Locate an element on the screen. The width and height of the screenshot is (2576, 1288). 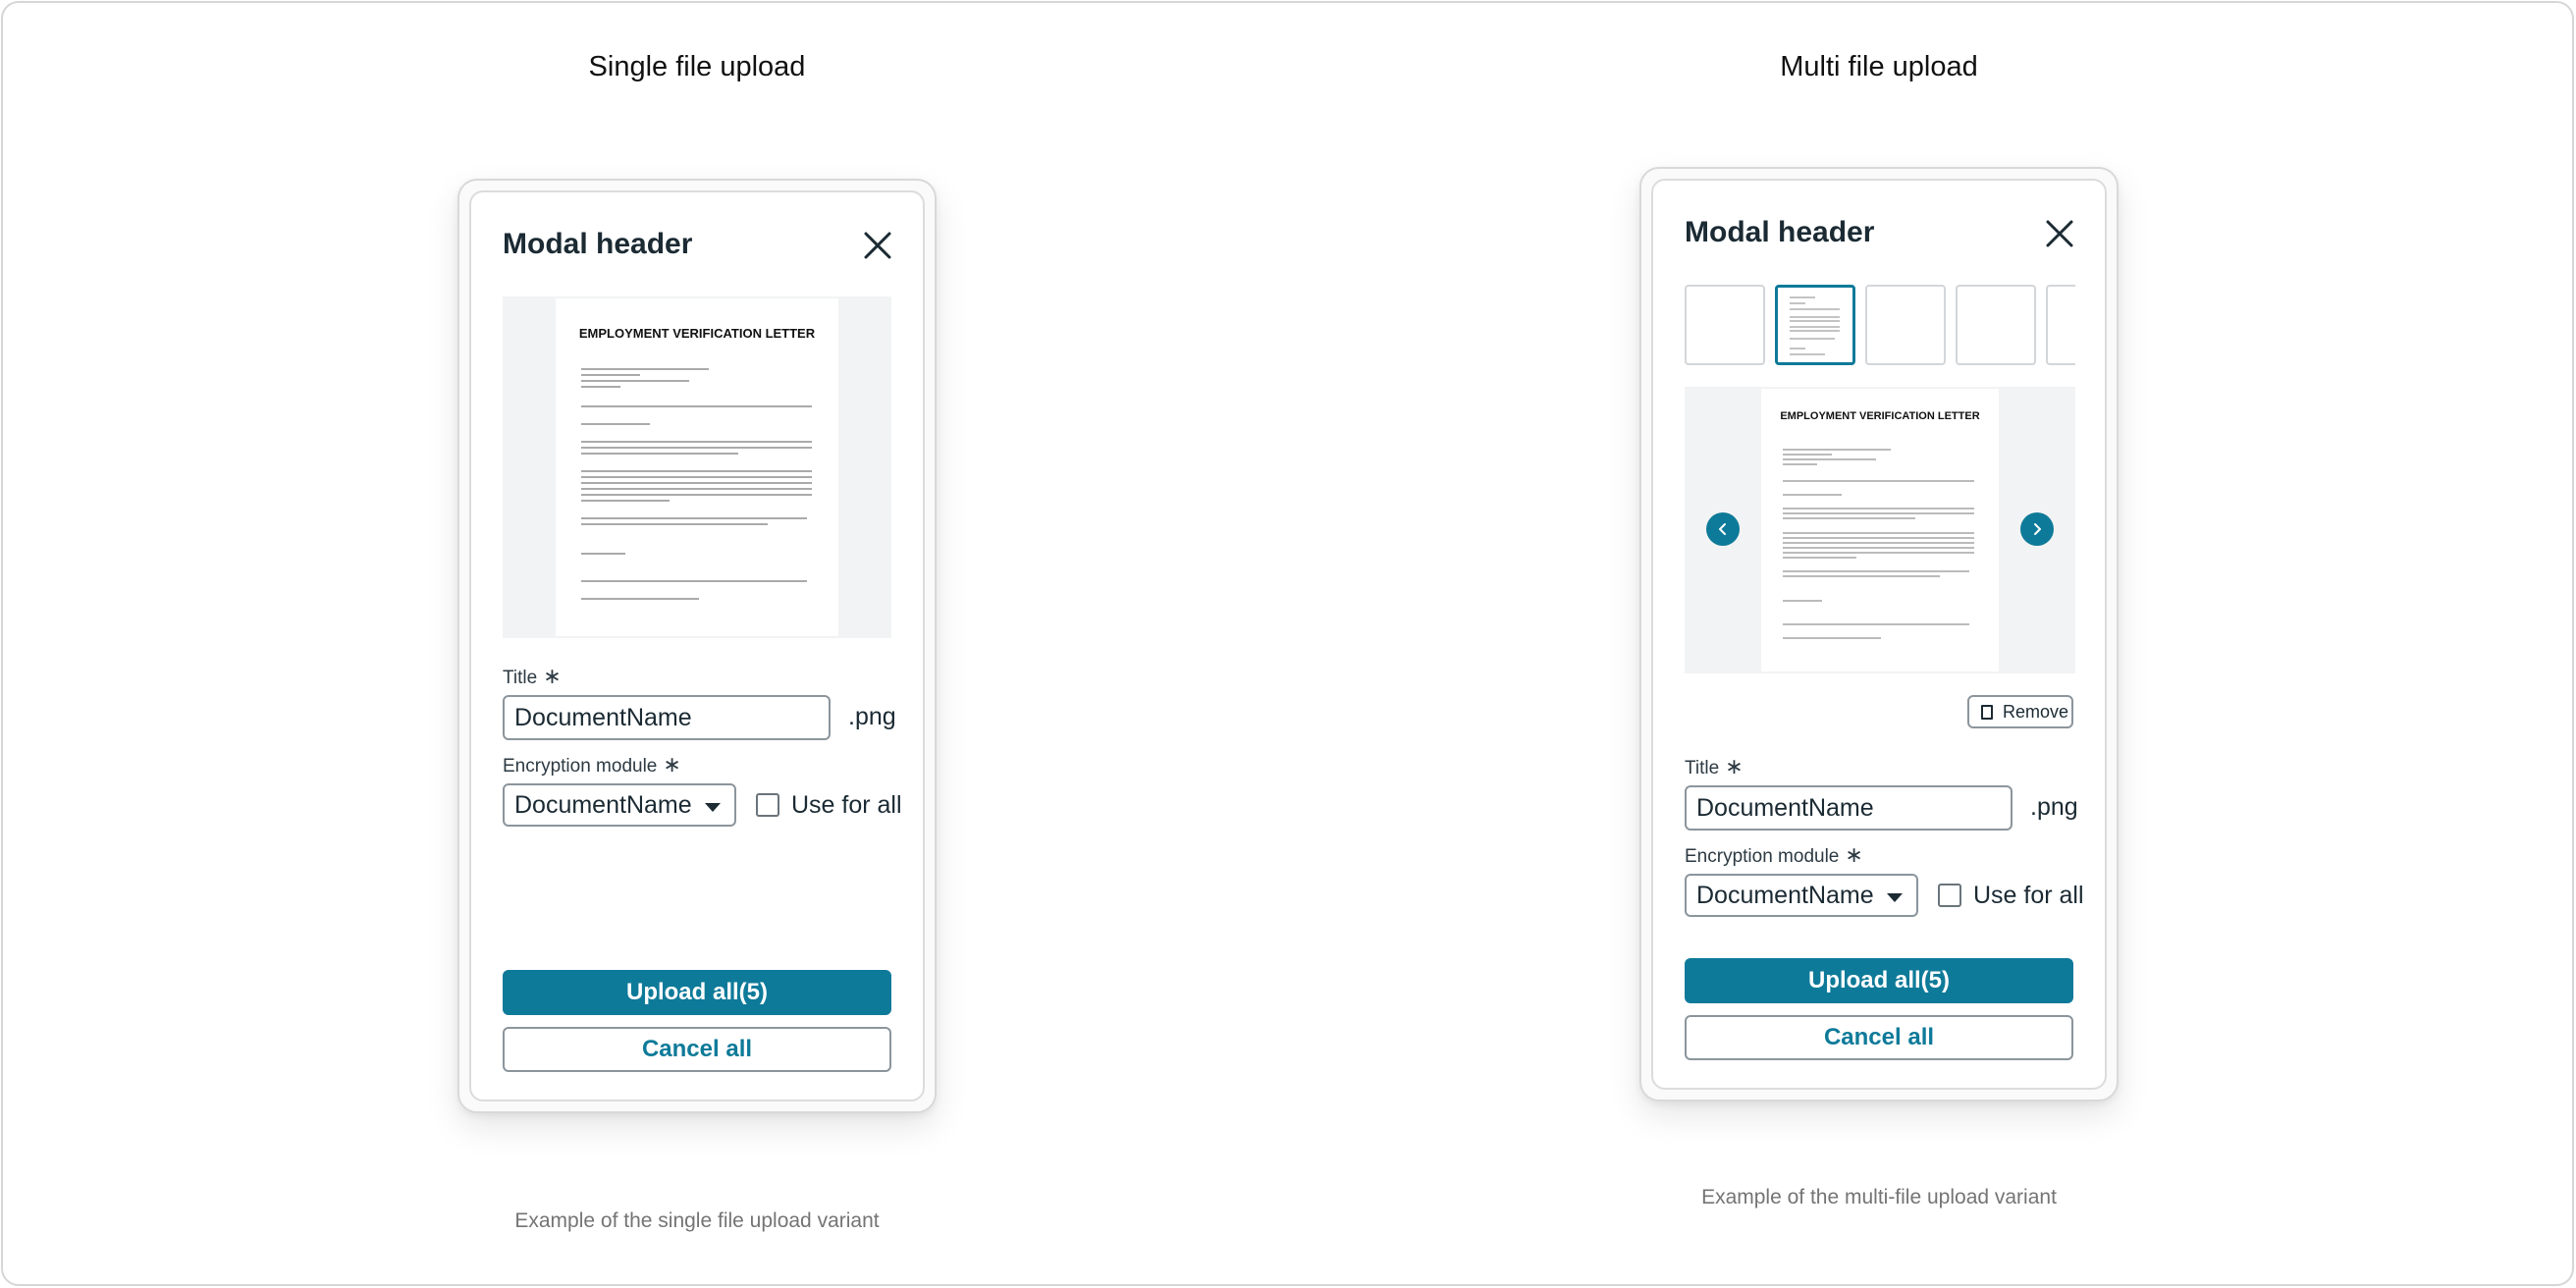
thumbnail-2-selected is located at coordinates (1815, 325).